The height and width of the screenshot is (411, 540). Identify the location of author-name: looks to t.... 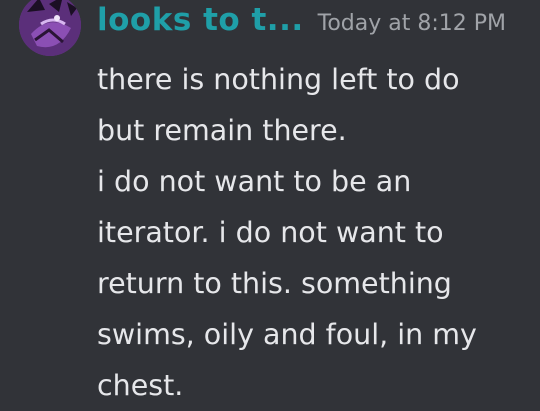
(200, 20).